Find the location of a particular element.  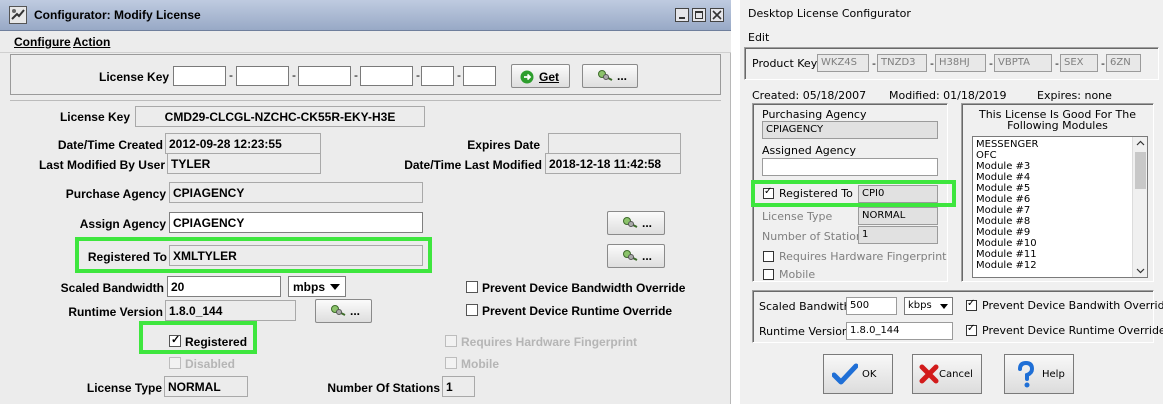

close-icon is located at coordinates (717, 15).